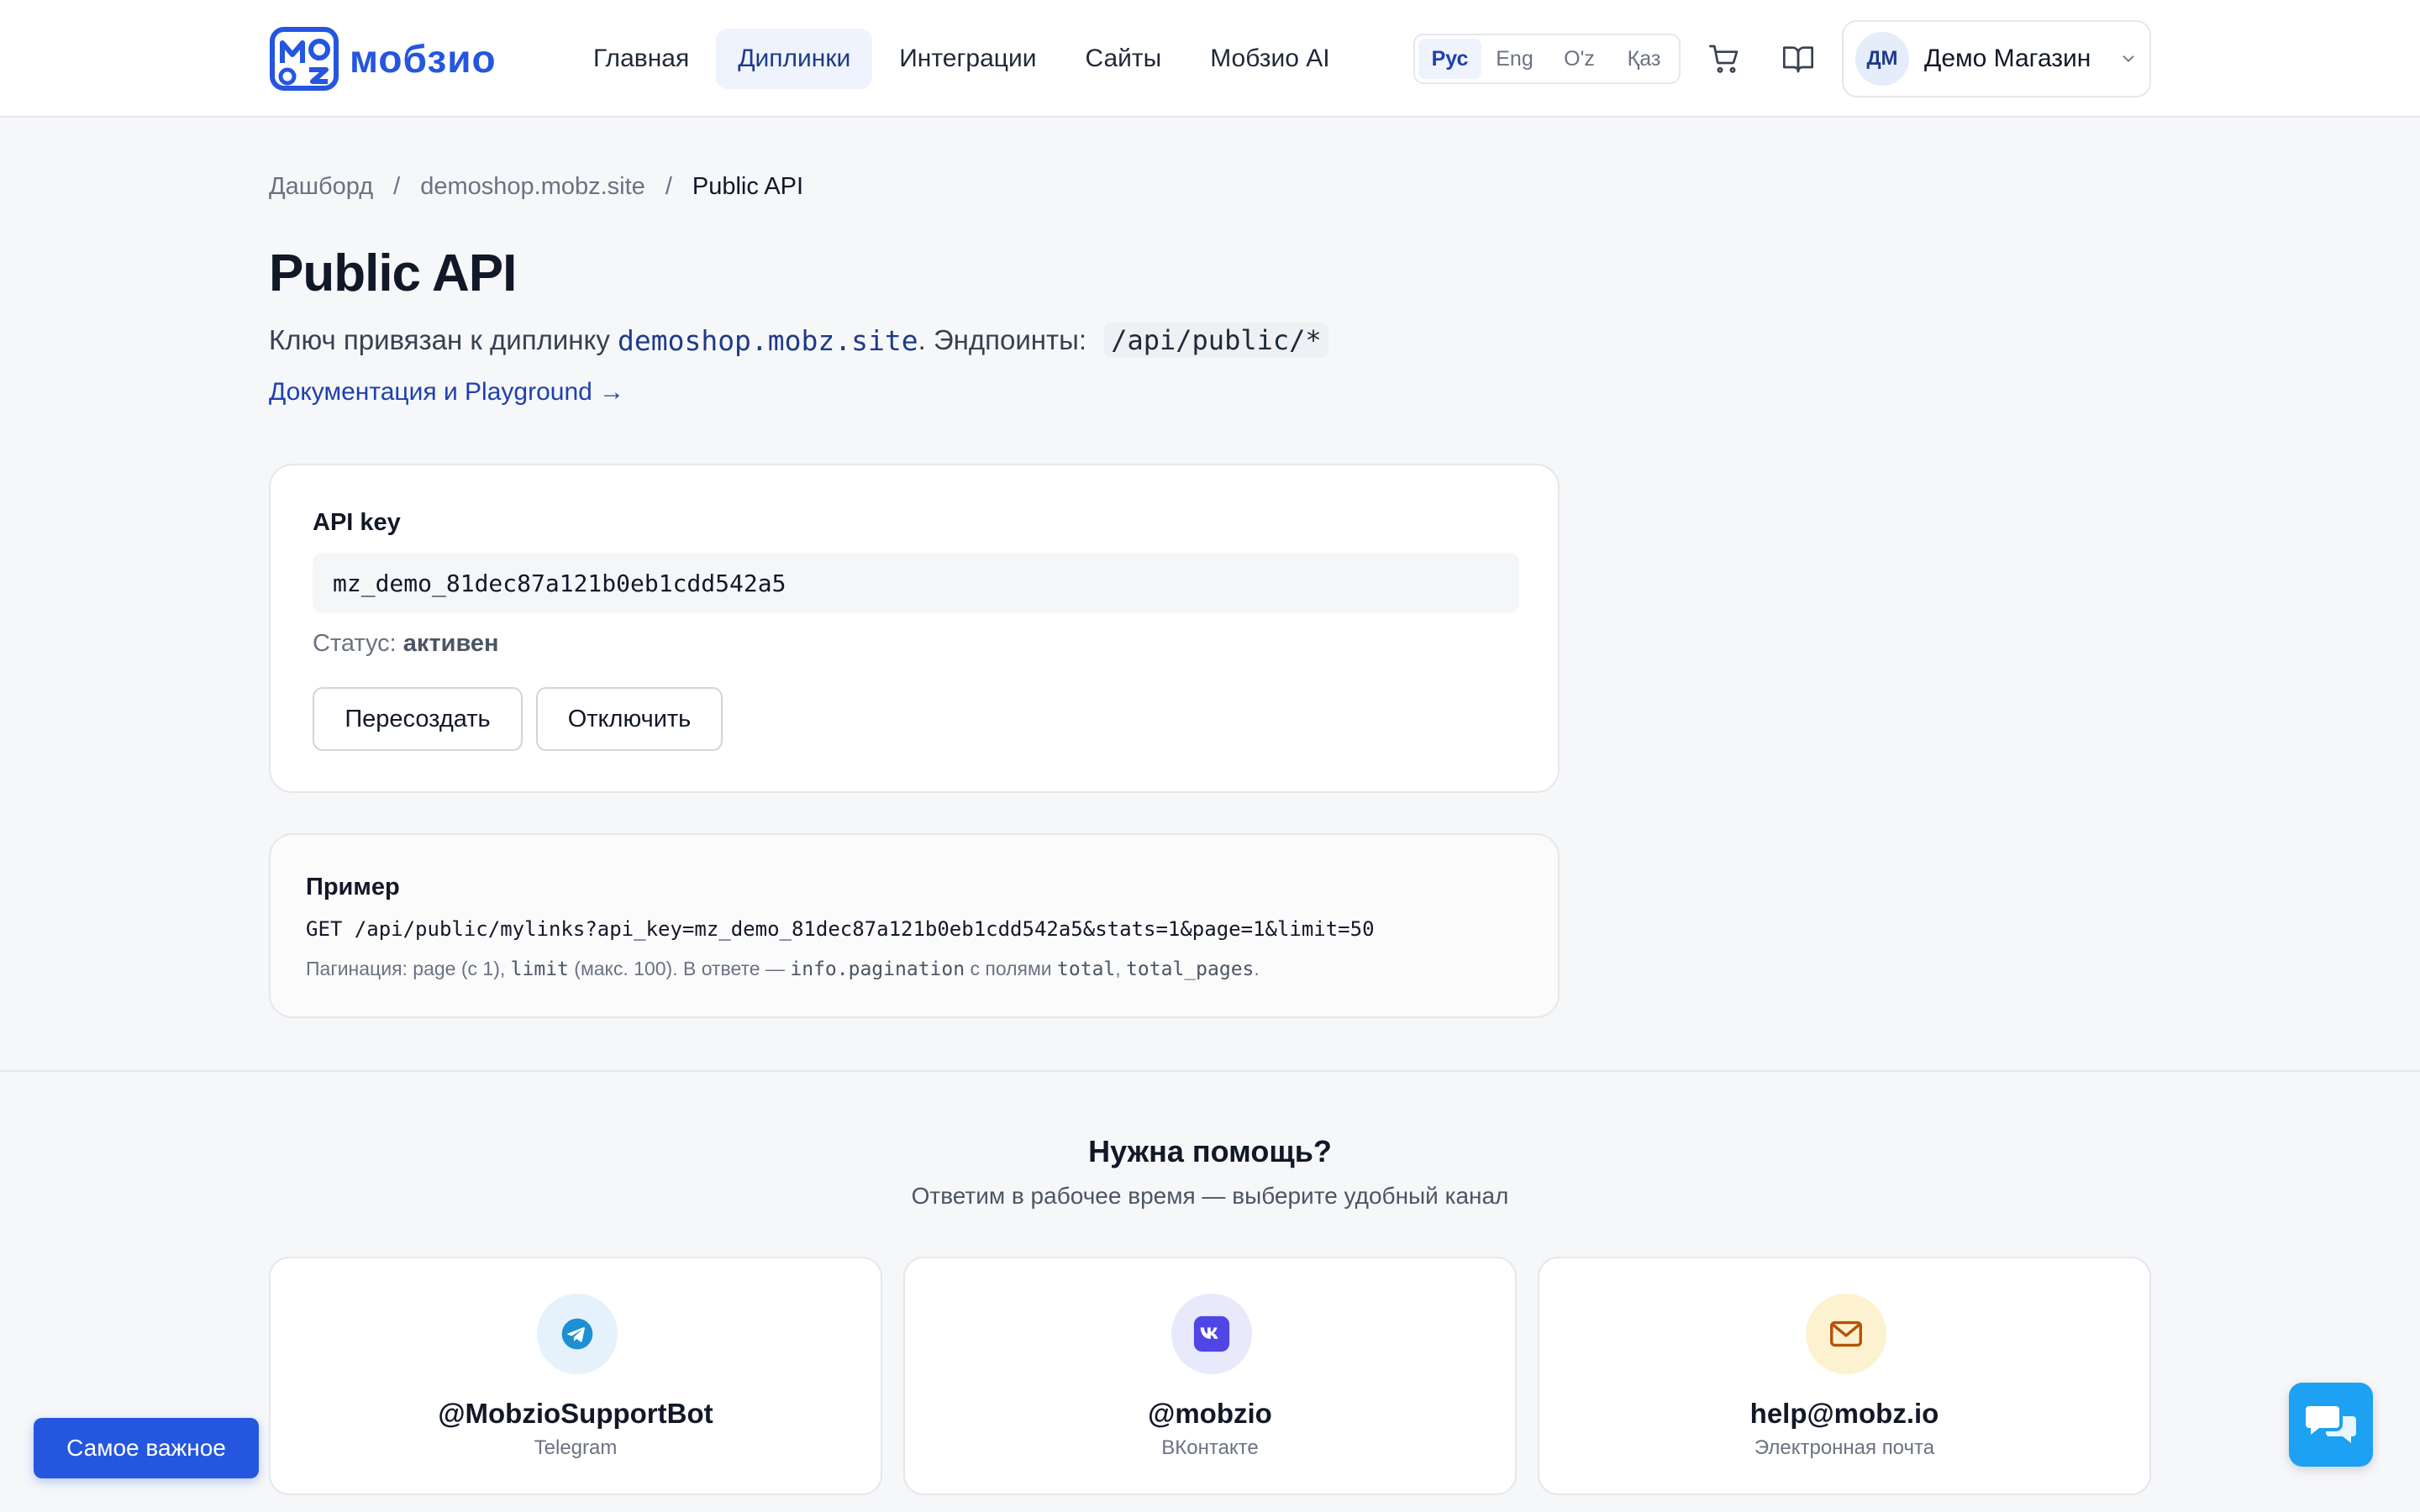  What do you see at coordinates (794, 59) in the screenshot?
I see `nav-item-deeplinks: Диплинки` at bounding box center [794, 59].